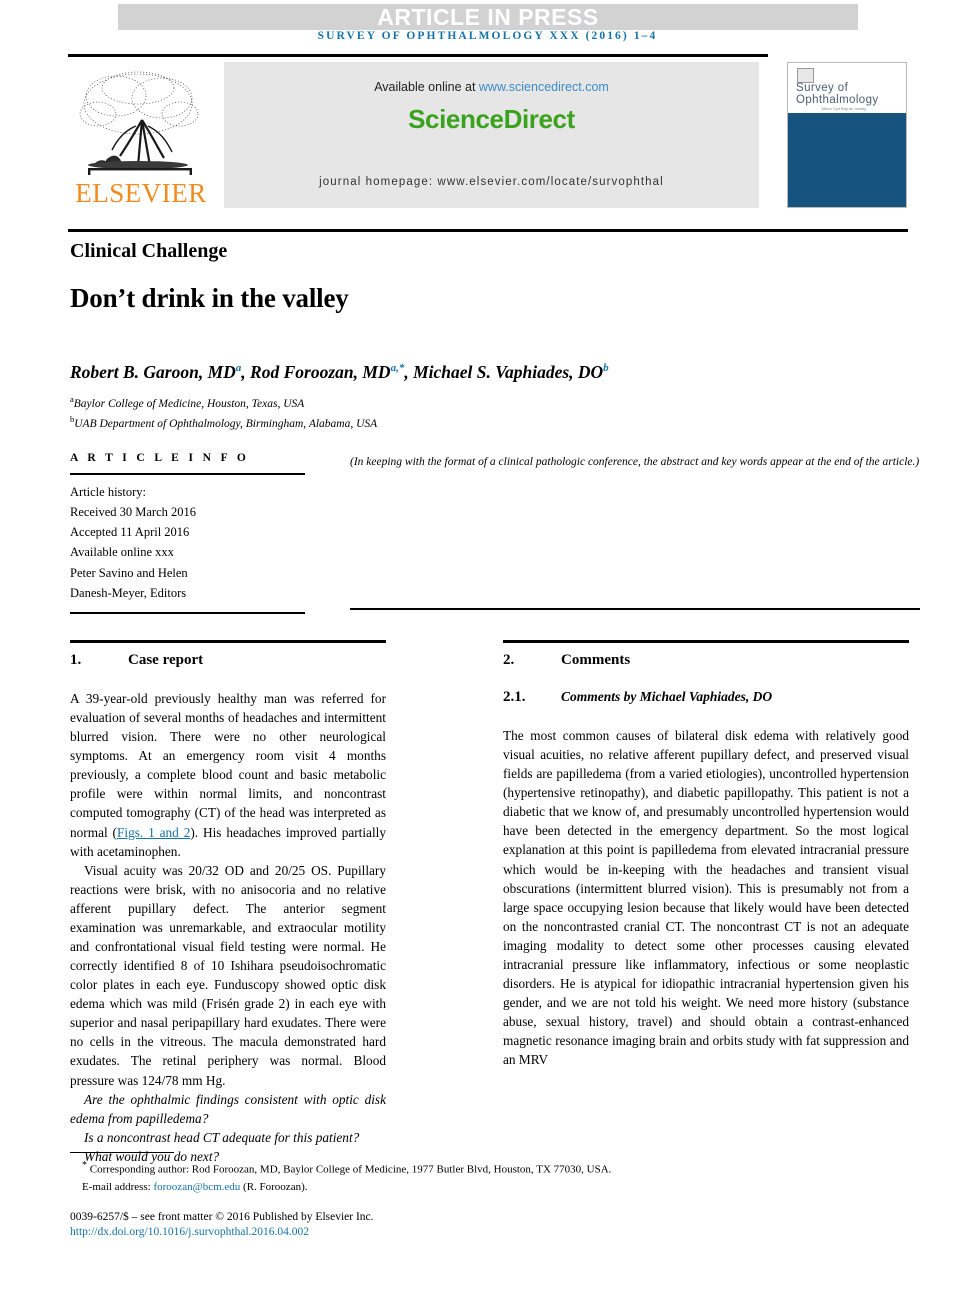  I want to click on article-in-press-label: ARTICLE IN PRESS, so click(488, 16).